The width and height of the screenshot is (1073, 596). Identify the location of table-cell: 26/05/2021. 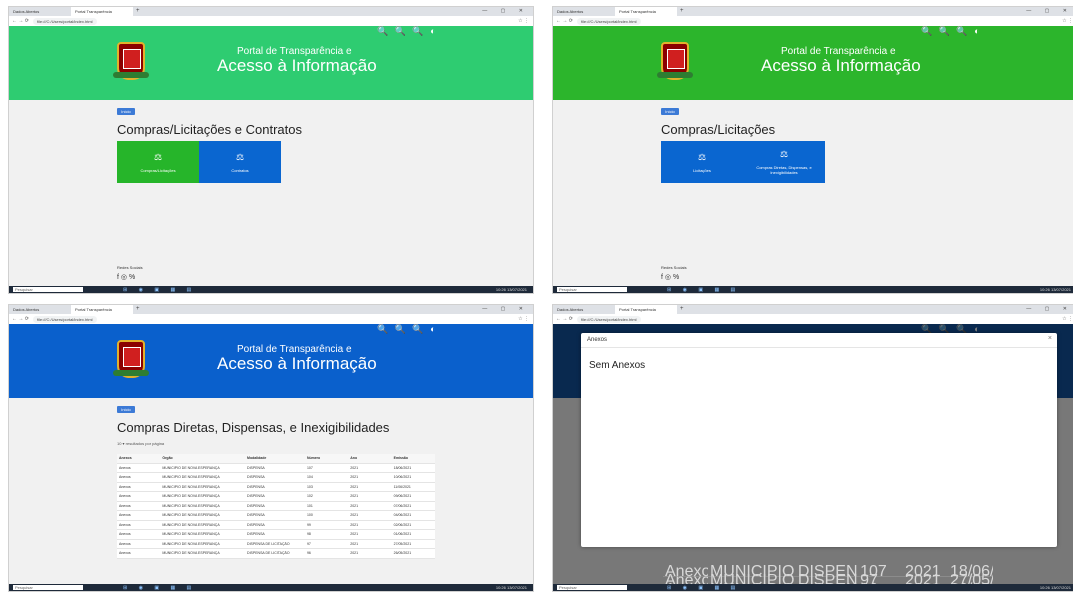
(402, 553).